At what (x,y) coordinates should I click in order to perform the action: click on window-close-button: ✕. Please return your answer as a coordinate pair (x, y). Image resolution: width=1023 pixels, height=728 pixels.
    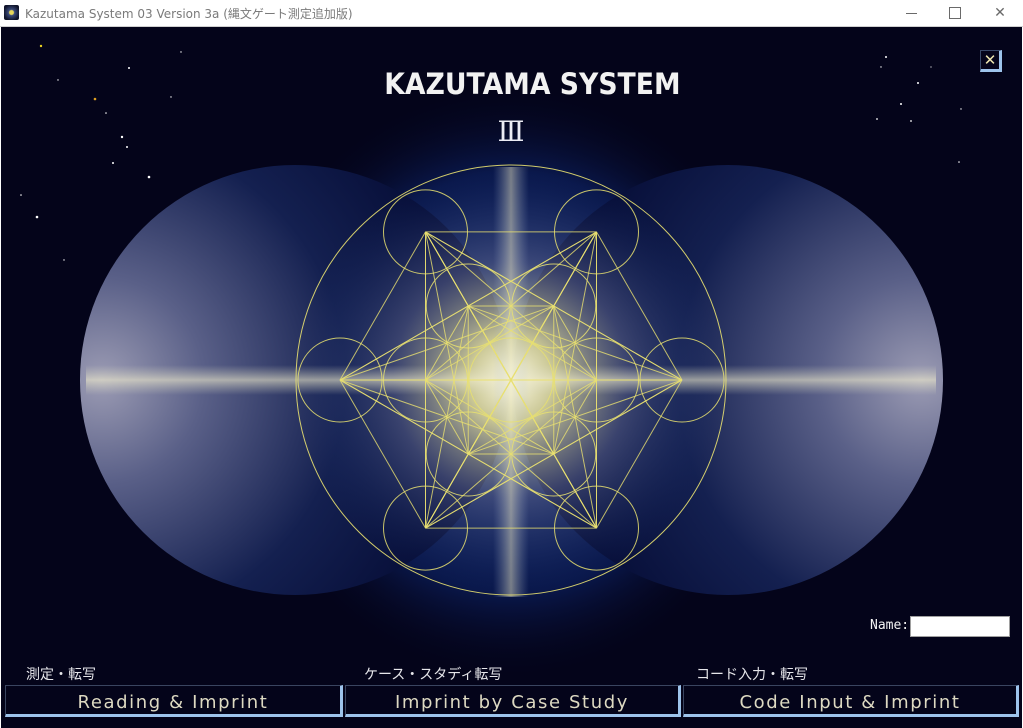
    Looking at the image, I should click on (1000, 13).